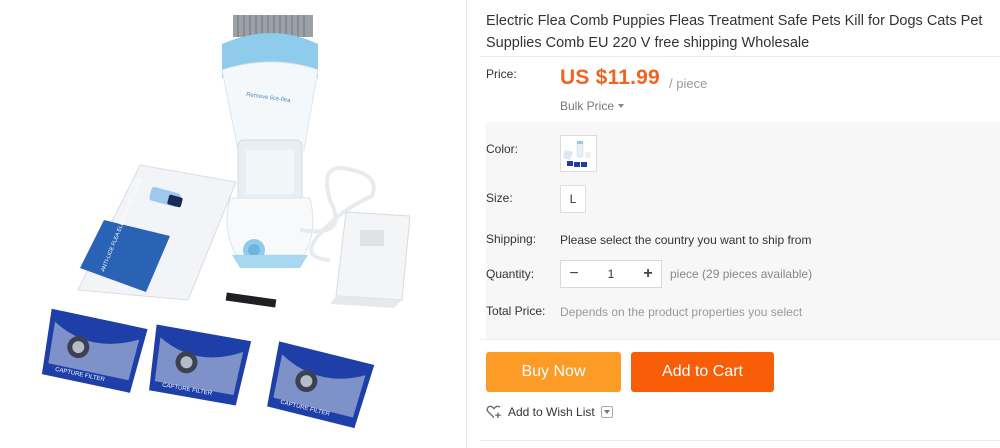  I want to click on wish-list-dropdown-icon, so click(606, 412).